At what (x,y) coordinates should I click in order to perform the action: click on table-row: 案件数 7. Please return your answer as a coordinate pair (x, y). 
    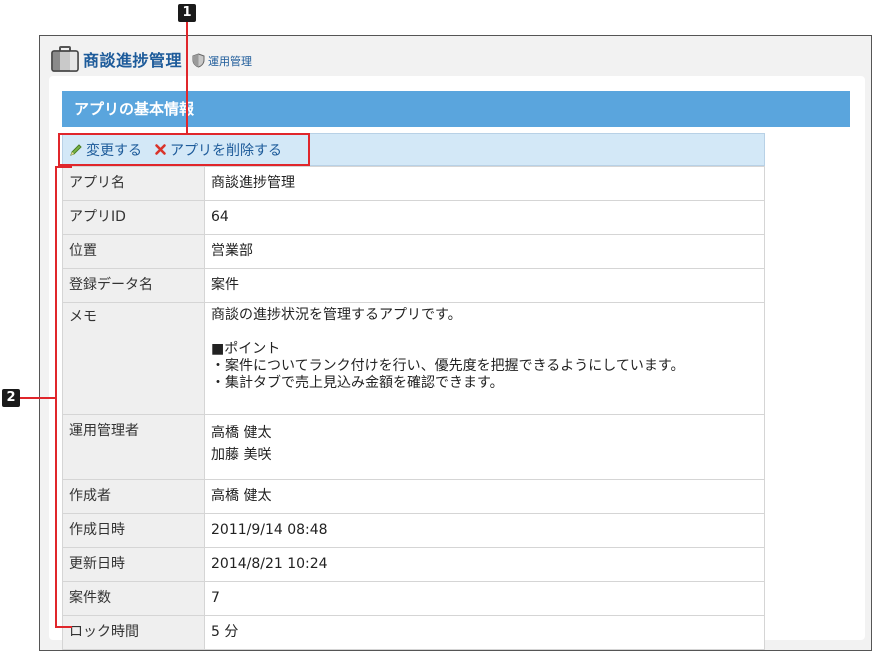
    Looking at the image, I should click on (413, 598).